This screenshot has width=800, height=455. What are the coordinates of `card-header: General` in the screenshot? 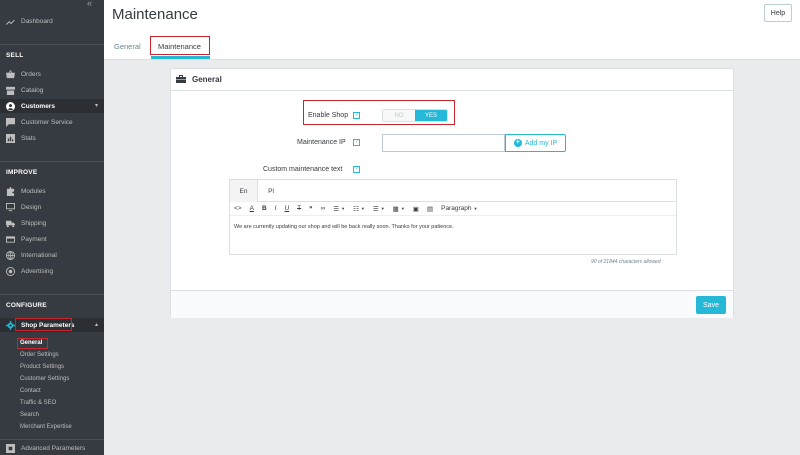 It's located at (452, 80).